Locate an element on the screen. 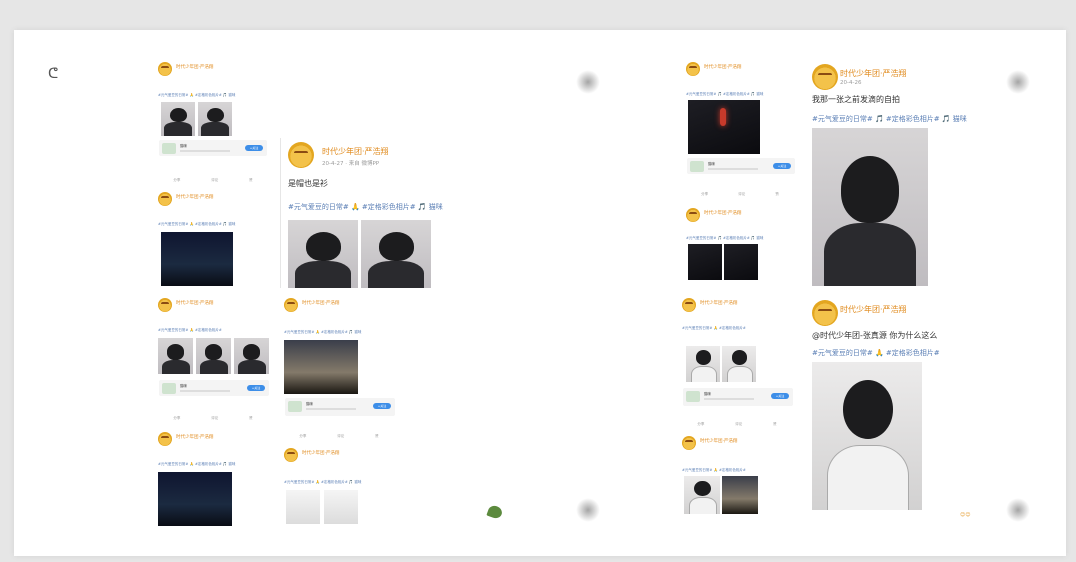 This screenshot has height=562, width=1076. post-small: 时代少年团·严浩翔 #元气爱豆的日常# 🙏 #定格彩色相片# is located at coordinates (742, 482).